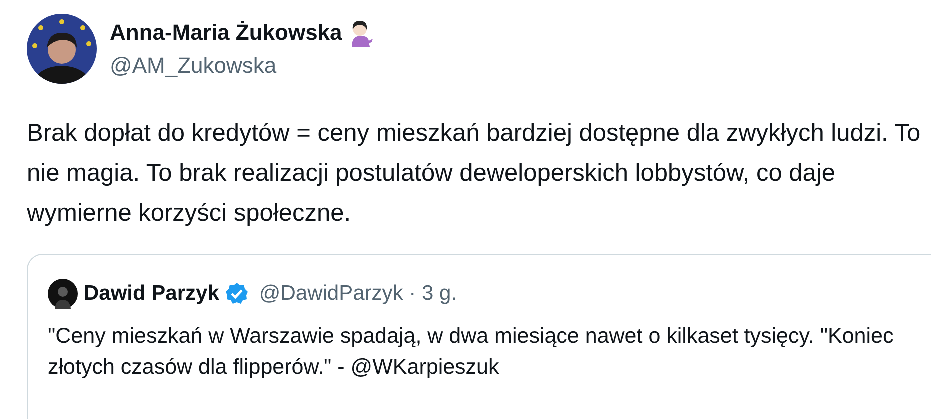 The width and height of the screenshot is (931, 419). What do you see at coordinates (358, 294) in the screenshot?
I see `quoted-author-meta: @DawidParzyk · 3 g.` at bounding box center [358, 294].